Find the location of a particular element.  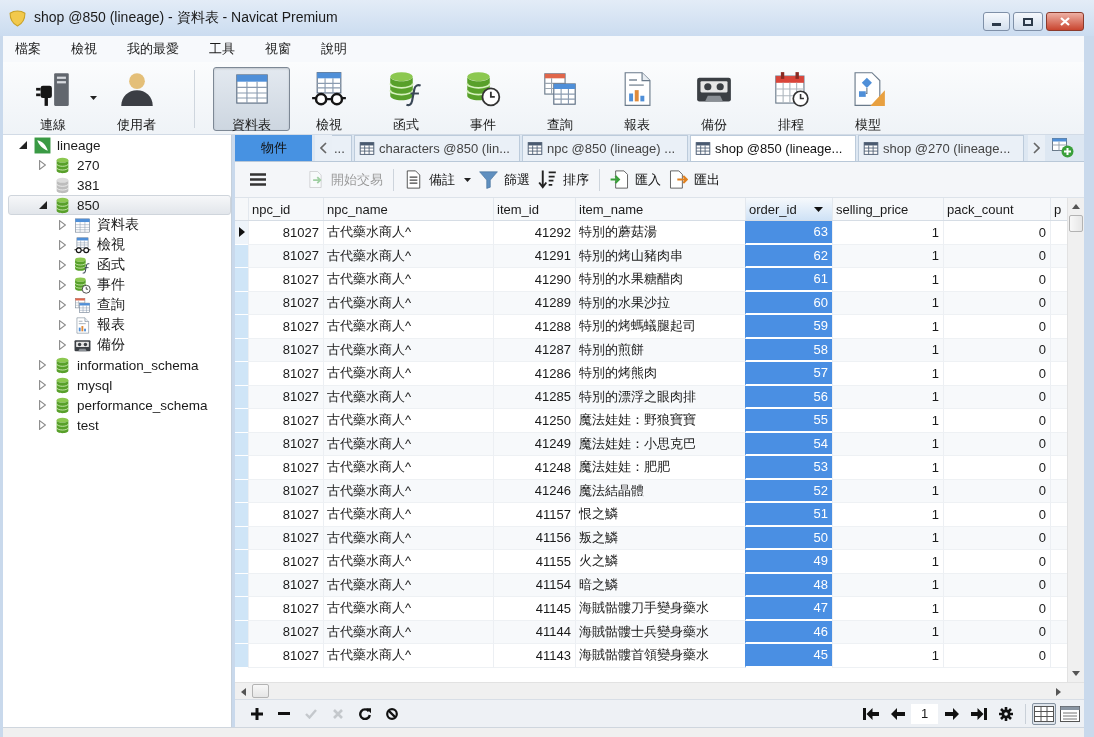

tree-item: 備份 is located at coordinates (119, 345).